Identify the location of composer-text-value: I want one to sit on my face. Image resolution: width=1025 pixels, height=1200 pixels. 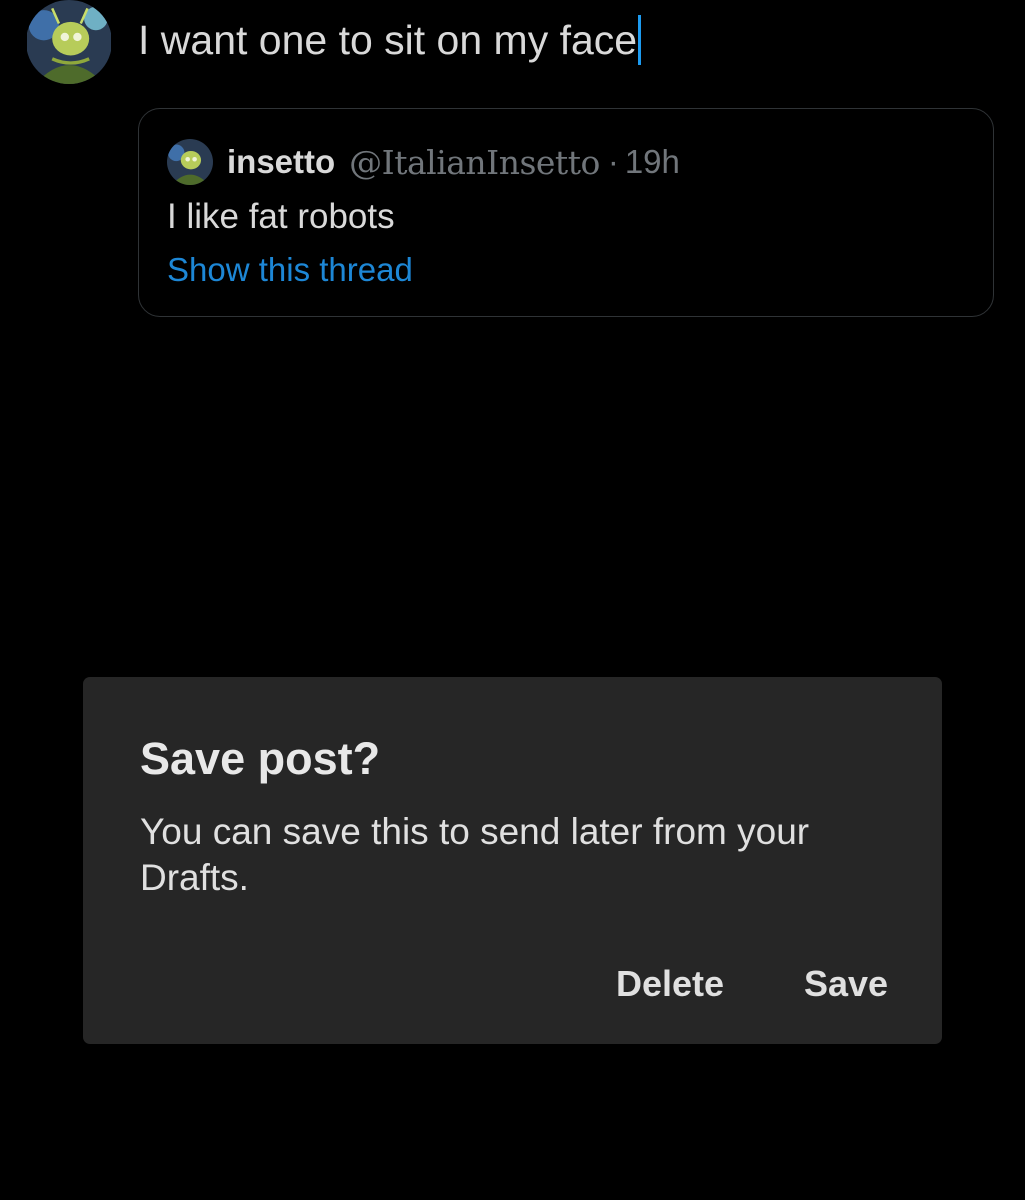
(388, 40).